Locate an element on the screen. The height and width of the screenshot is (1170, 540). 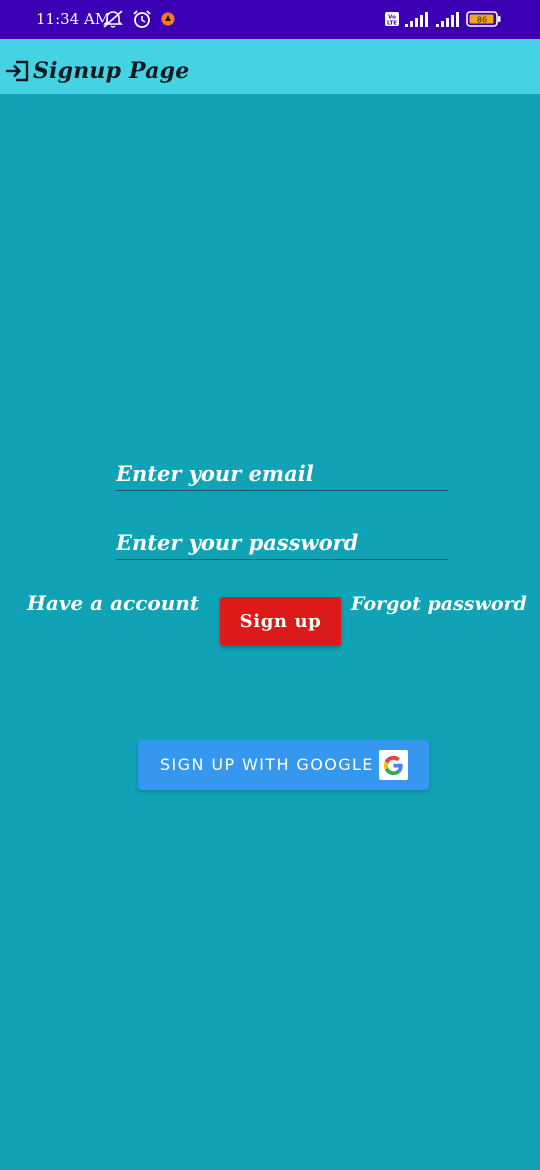
google-g-icon is located at coordinates (393, 765).